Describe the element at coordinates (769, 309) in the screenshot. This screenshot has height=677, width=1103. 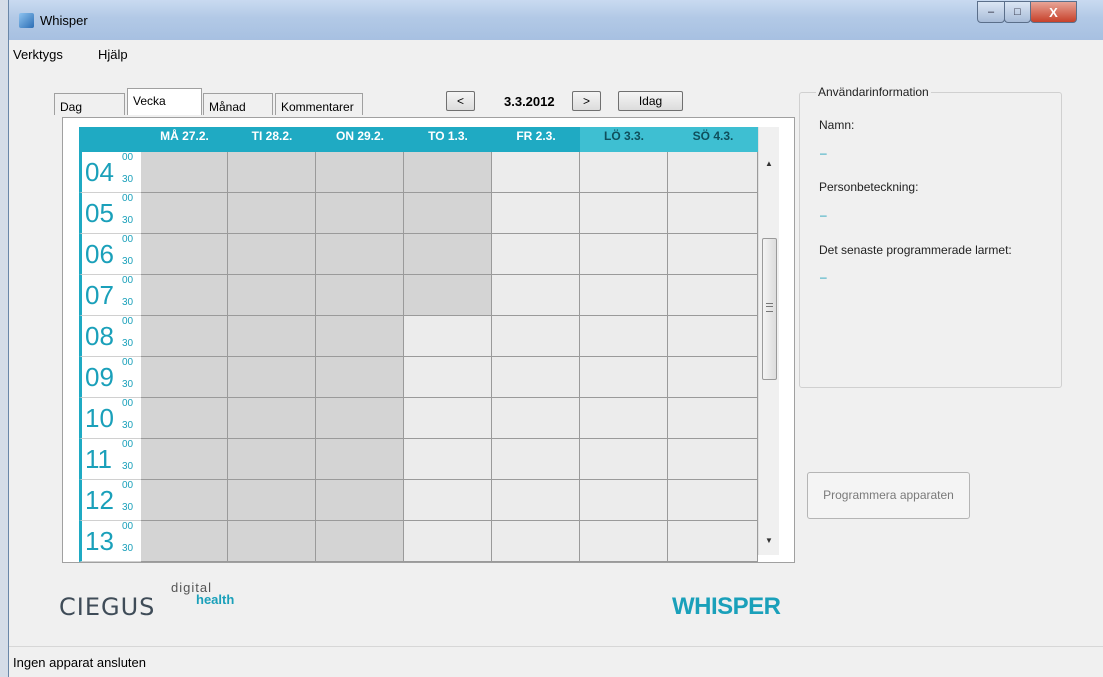
I see `scrollbar-thumb` at that location.